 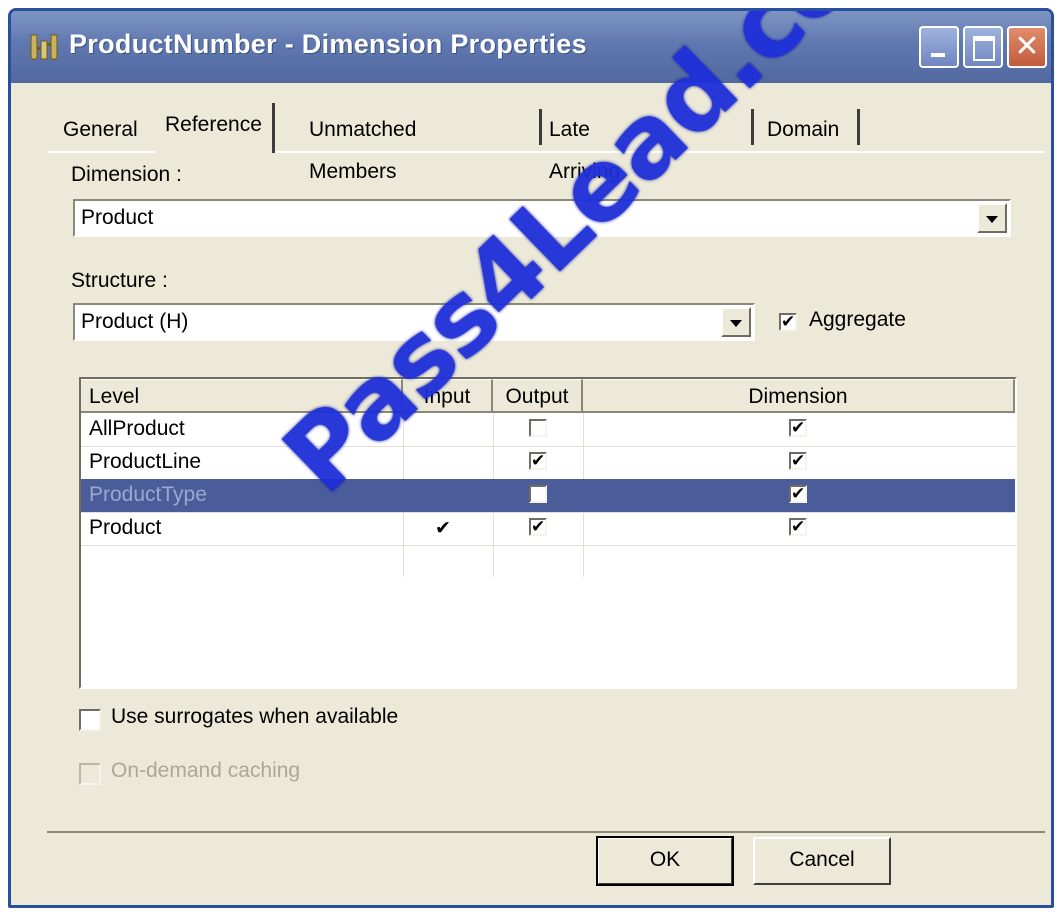 What do you see at coordinates (443, 528) in the screenshot?
I see `input-check-icon: ✔` at bounding box center [443, 528].